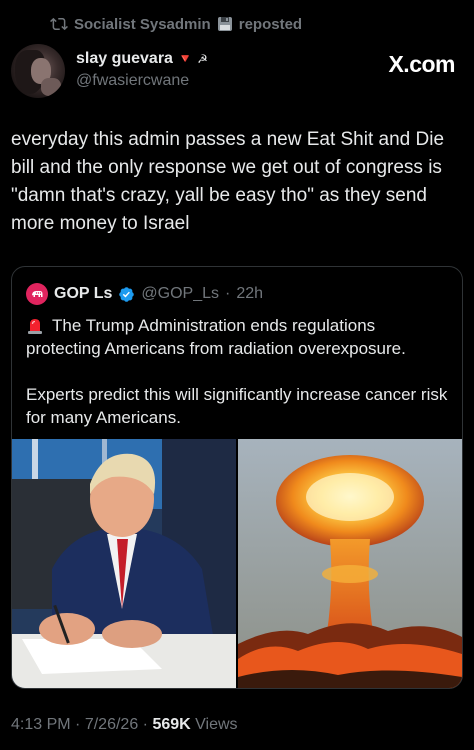 This screenshot has height=750, width=474. I want to click on gop-avatar, so click(37, 294).